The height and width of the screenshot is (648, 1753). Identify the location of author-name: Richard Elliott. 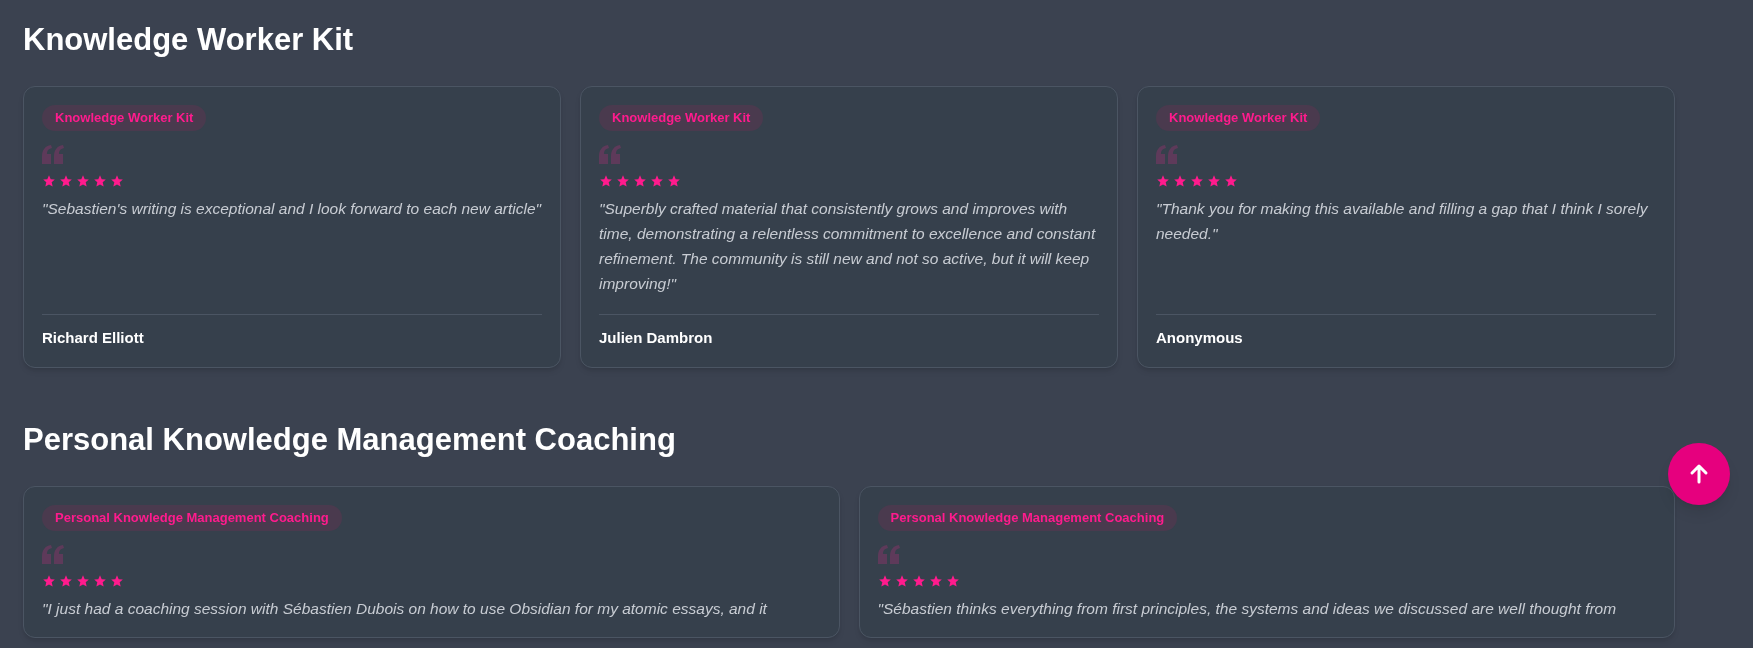
(93, 337).